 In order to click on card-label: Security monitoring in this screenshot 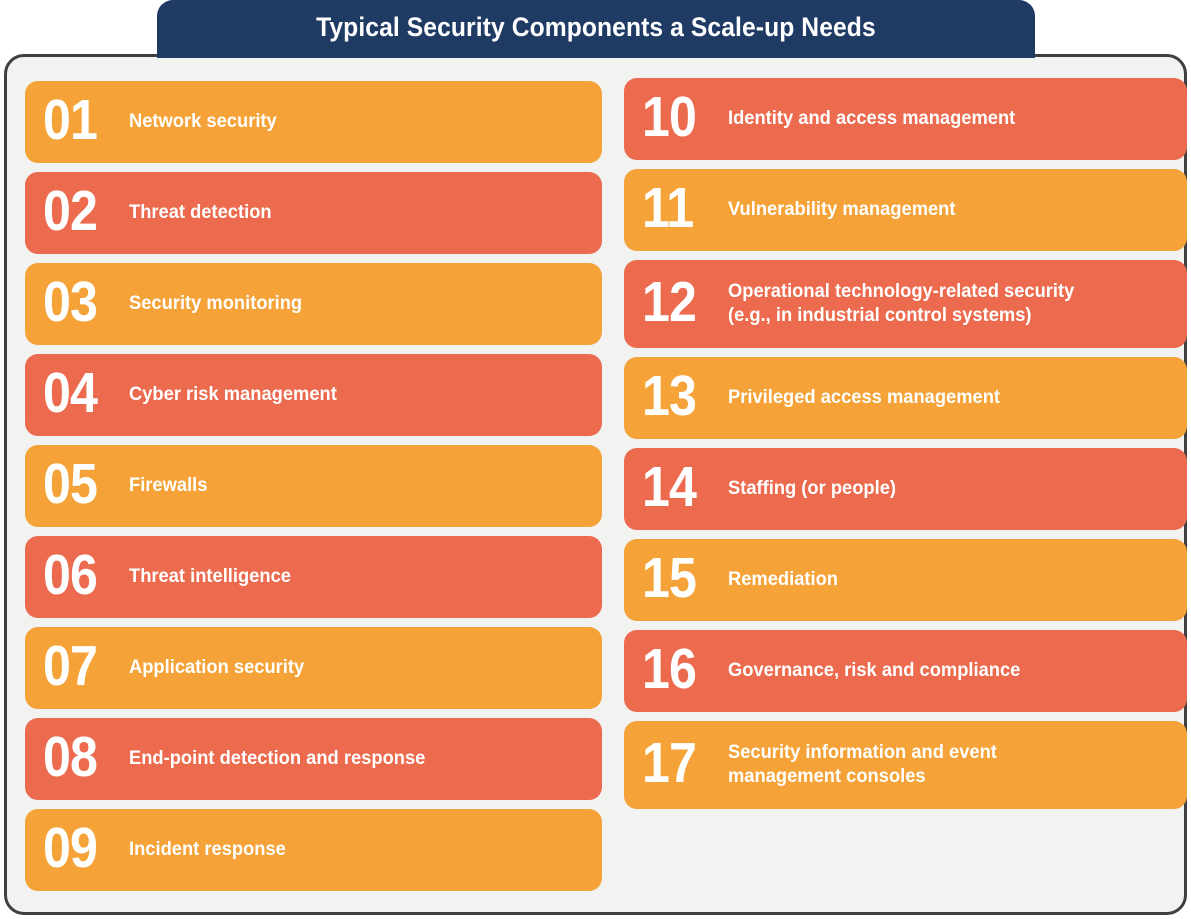, I will do `click(344, 304)`.